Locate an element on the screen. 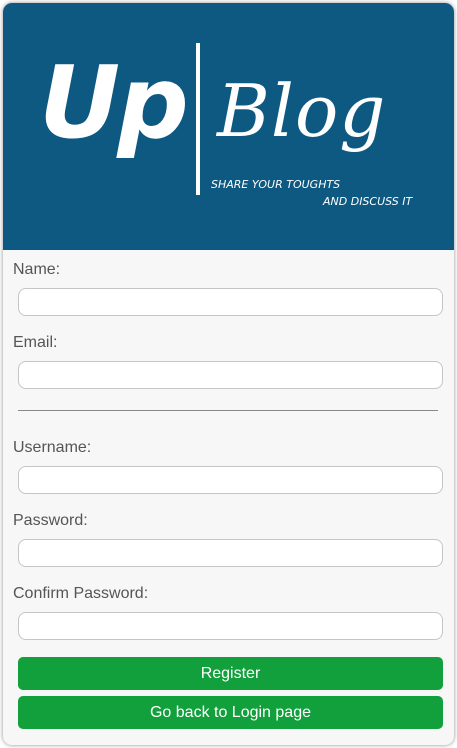 This screenshot has width=457, height=748. name-input is located at coordinates (230, 302).